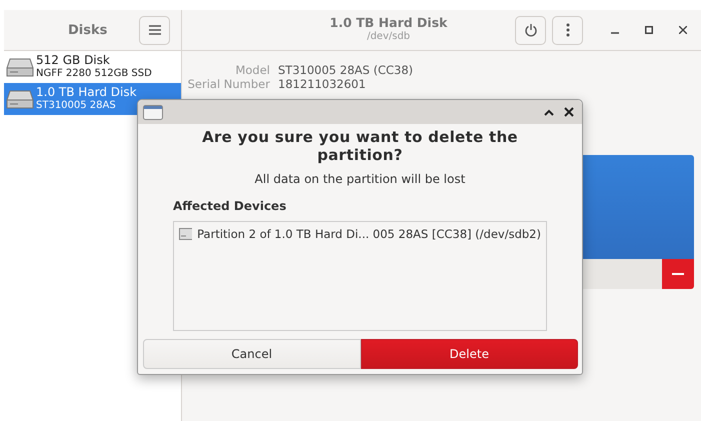 The width and height of the screenshot is (701, 421). Describe the element at coordinates (389, 23) in the screenshot. I see `window-title: 1.0 TB Hard Disk` at that location.